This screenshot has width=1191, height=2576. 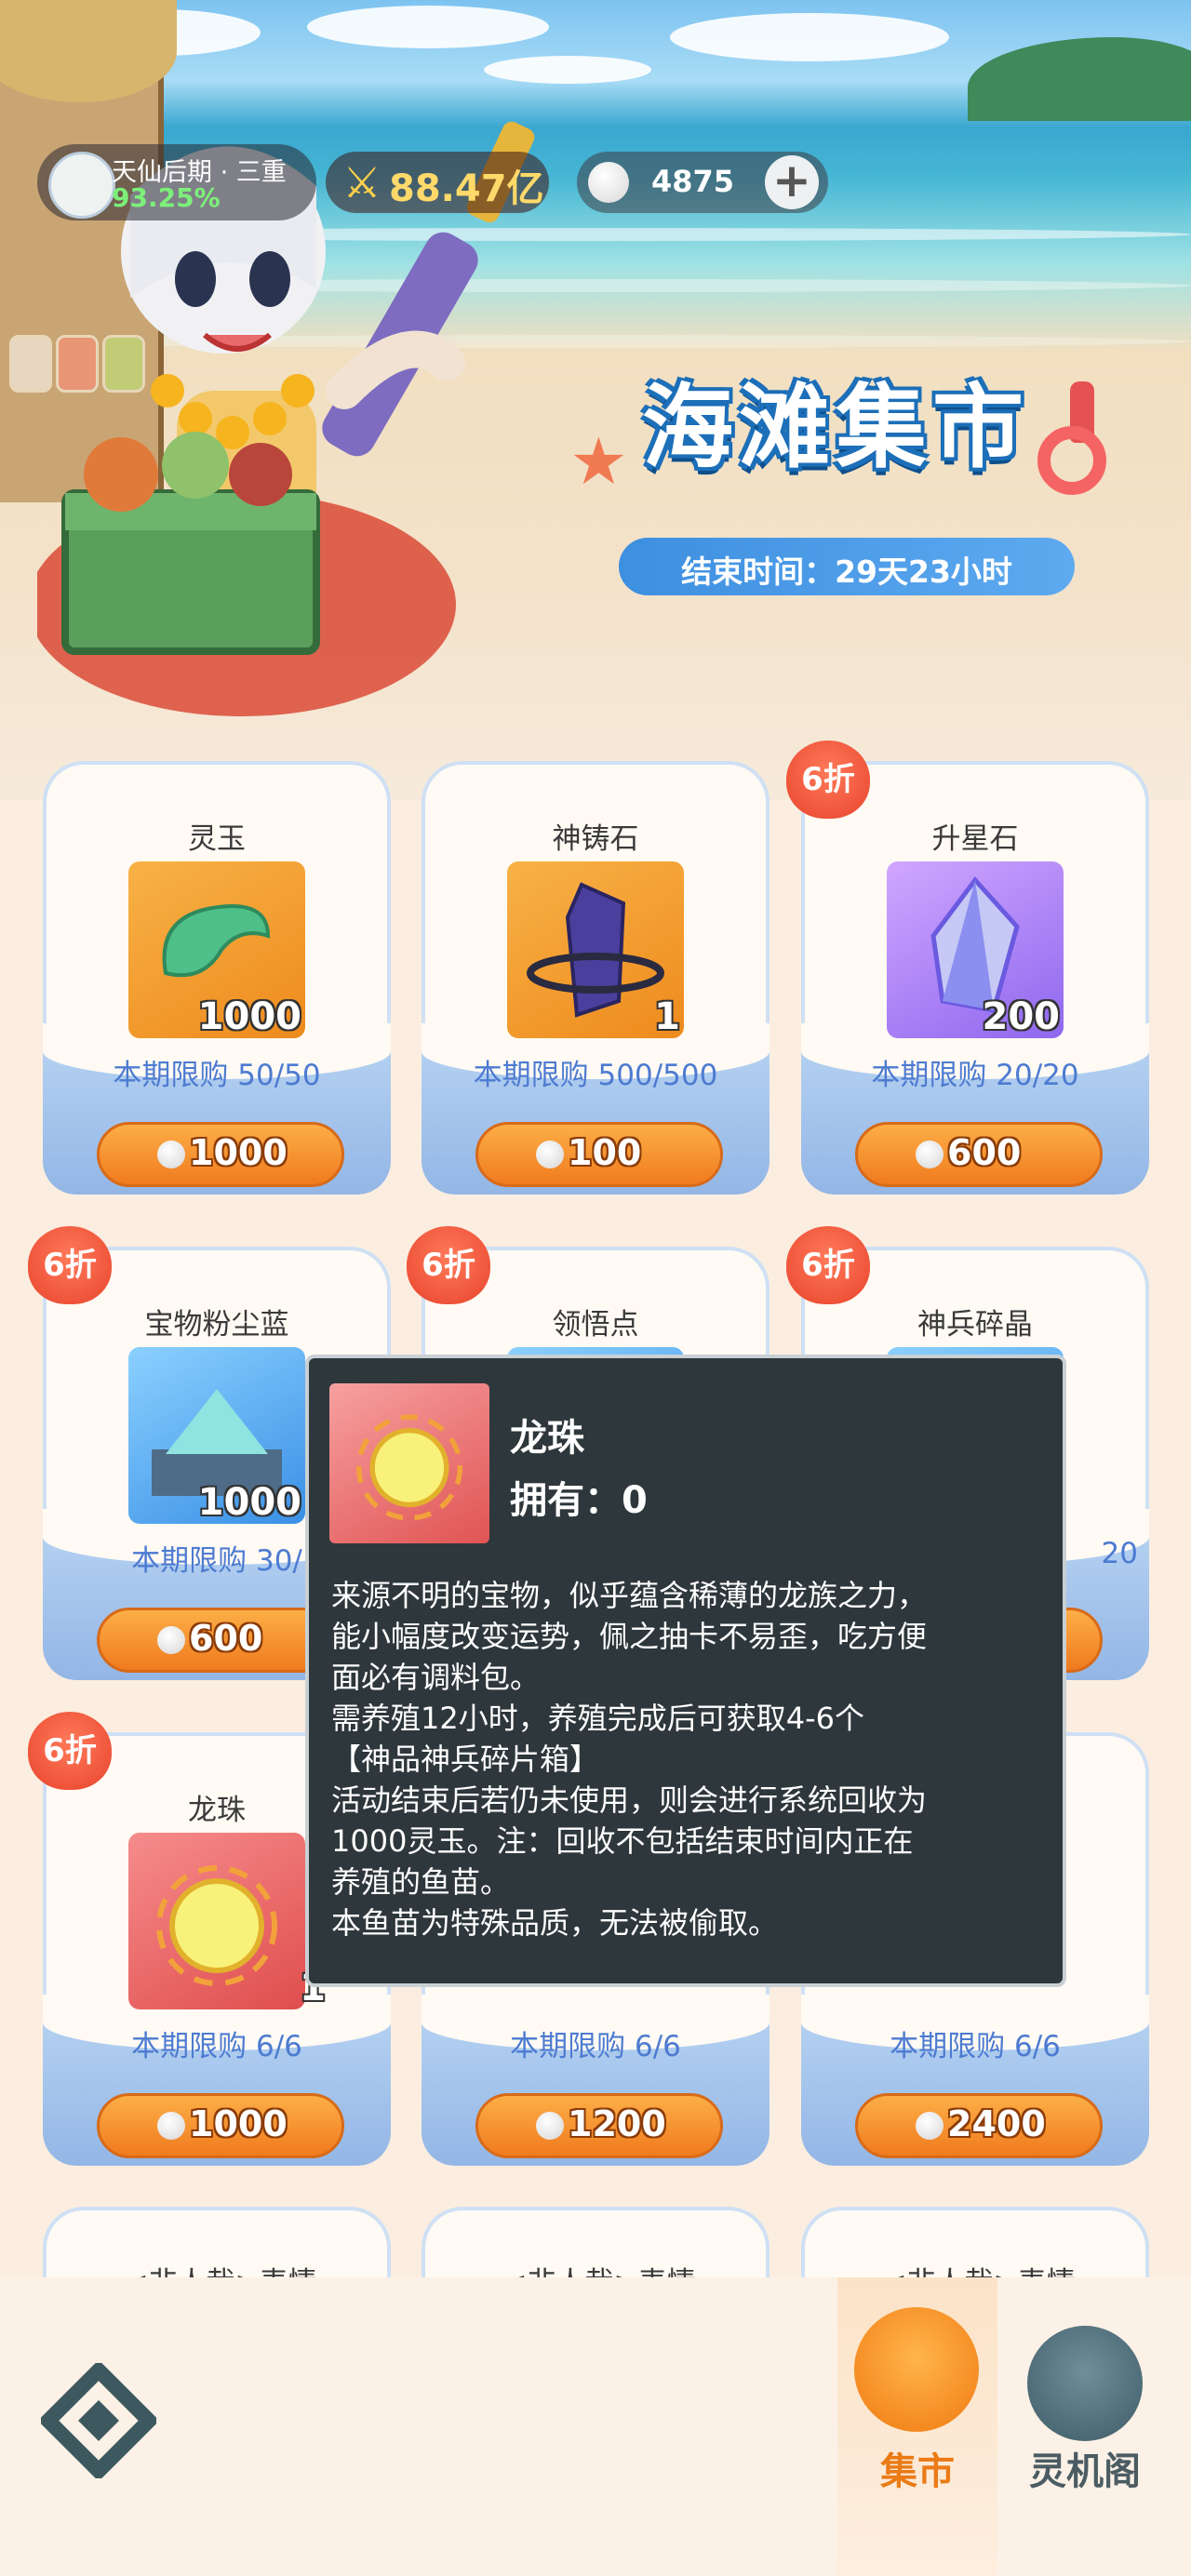 What do you see at coordinates (622, 1841) in the screenshot?
I see `description-line: 1000灵玉。注：回收不包括结束时间内正在` at bounding box center [622, 1841].